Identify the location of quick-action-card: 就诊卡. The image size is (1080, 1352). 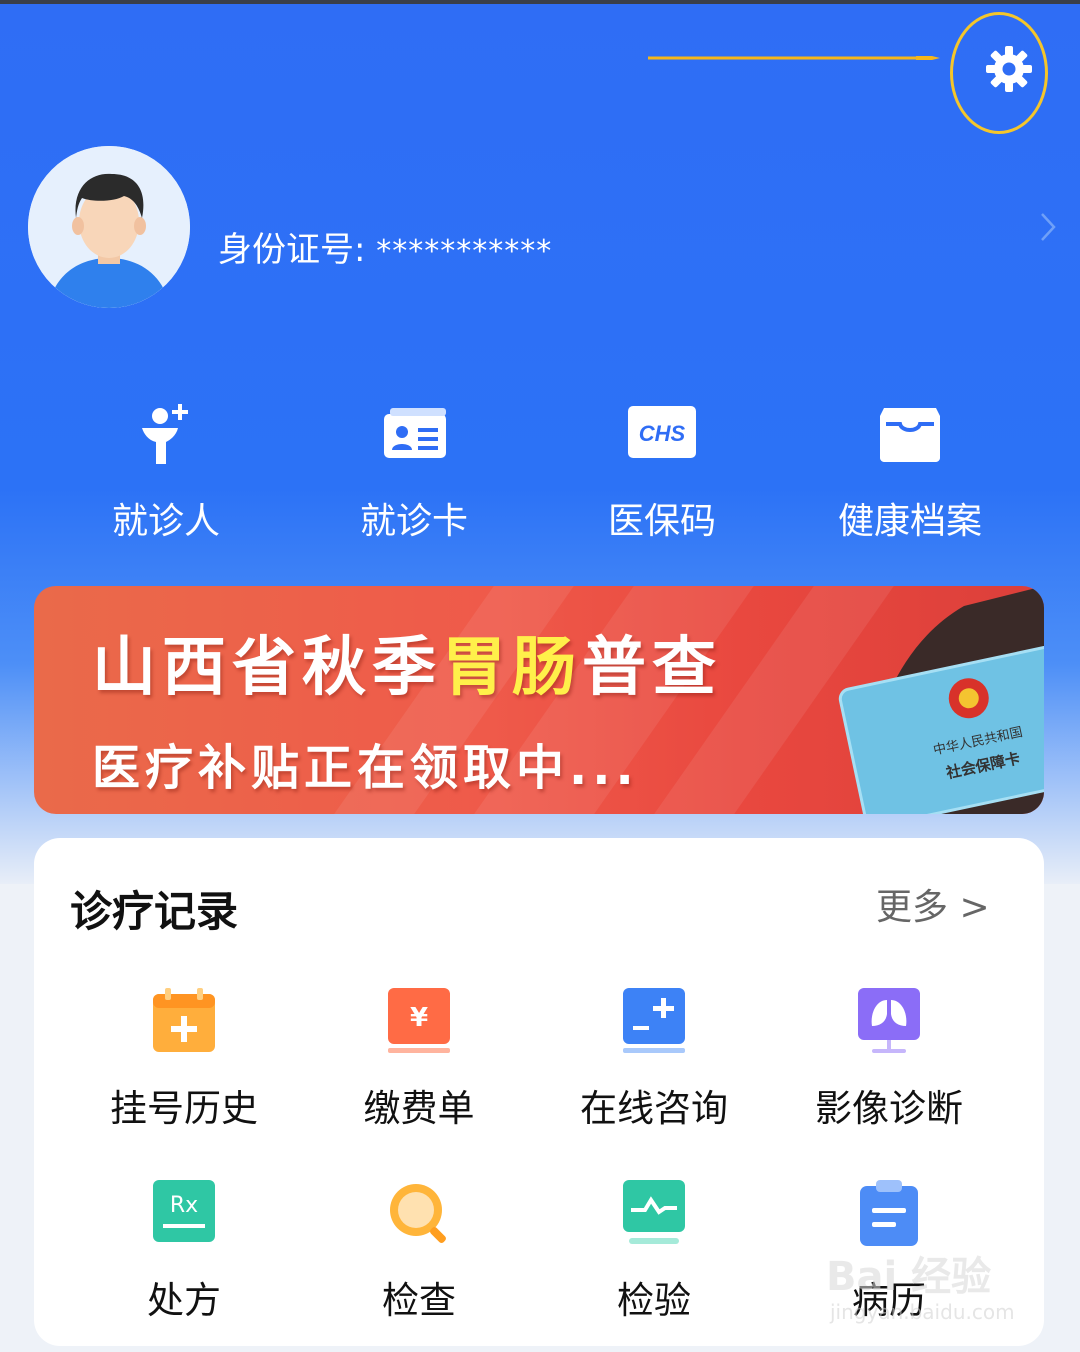
(414, 471).